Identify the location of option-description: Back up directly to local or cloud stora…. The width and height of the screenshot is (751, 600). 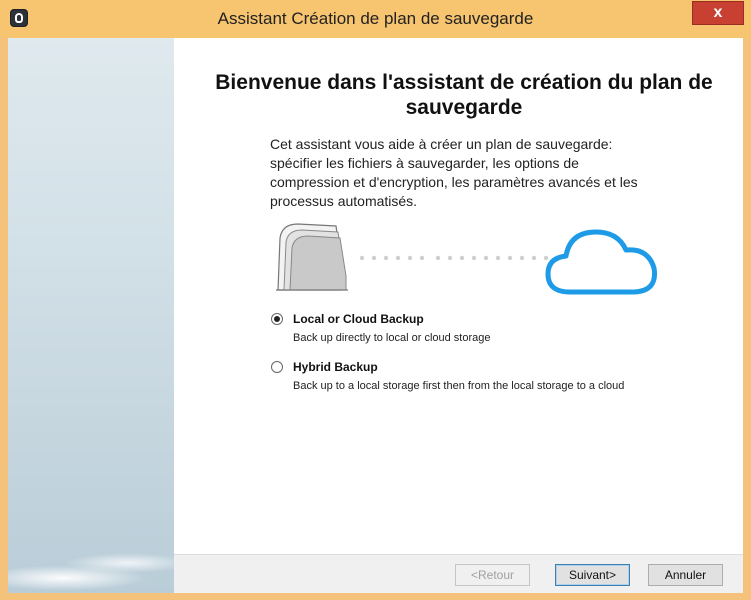
(392, 338).